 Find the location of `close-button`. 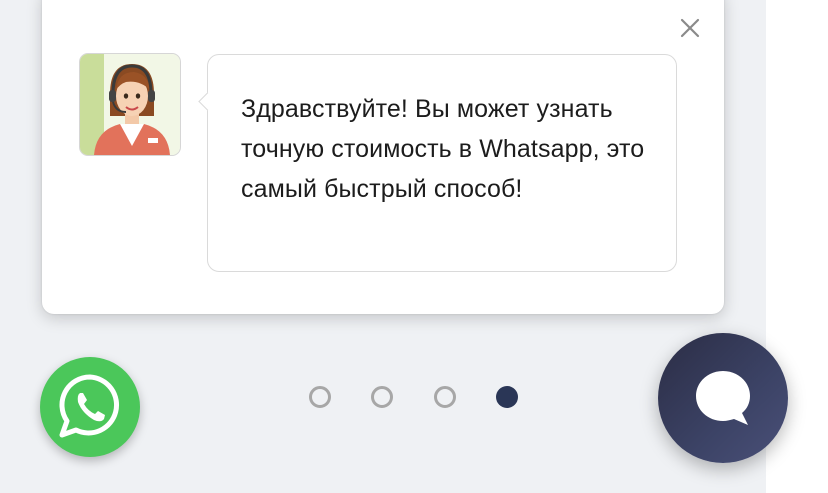

close-button is located at coordinates (690, 28).